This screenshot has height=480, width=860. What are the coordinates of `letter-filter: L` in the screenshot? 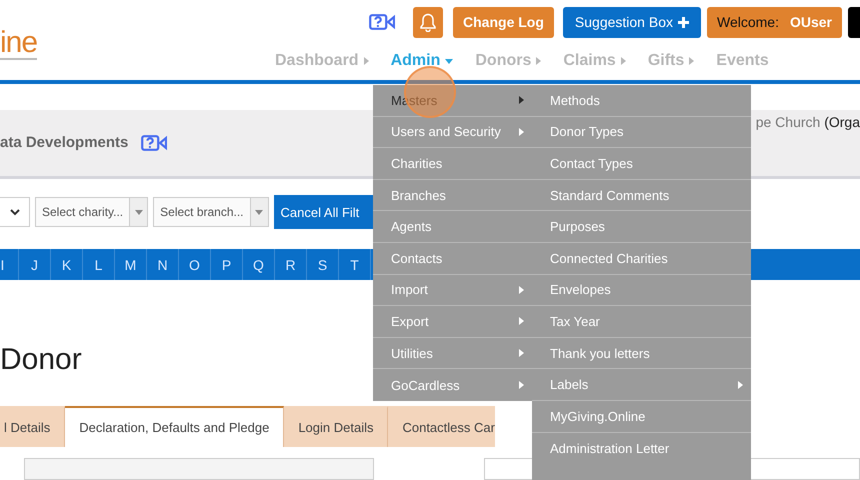 It's located at (99, 264).